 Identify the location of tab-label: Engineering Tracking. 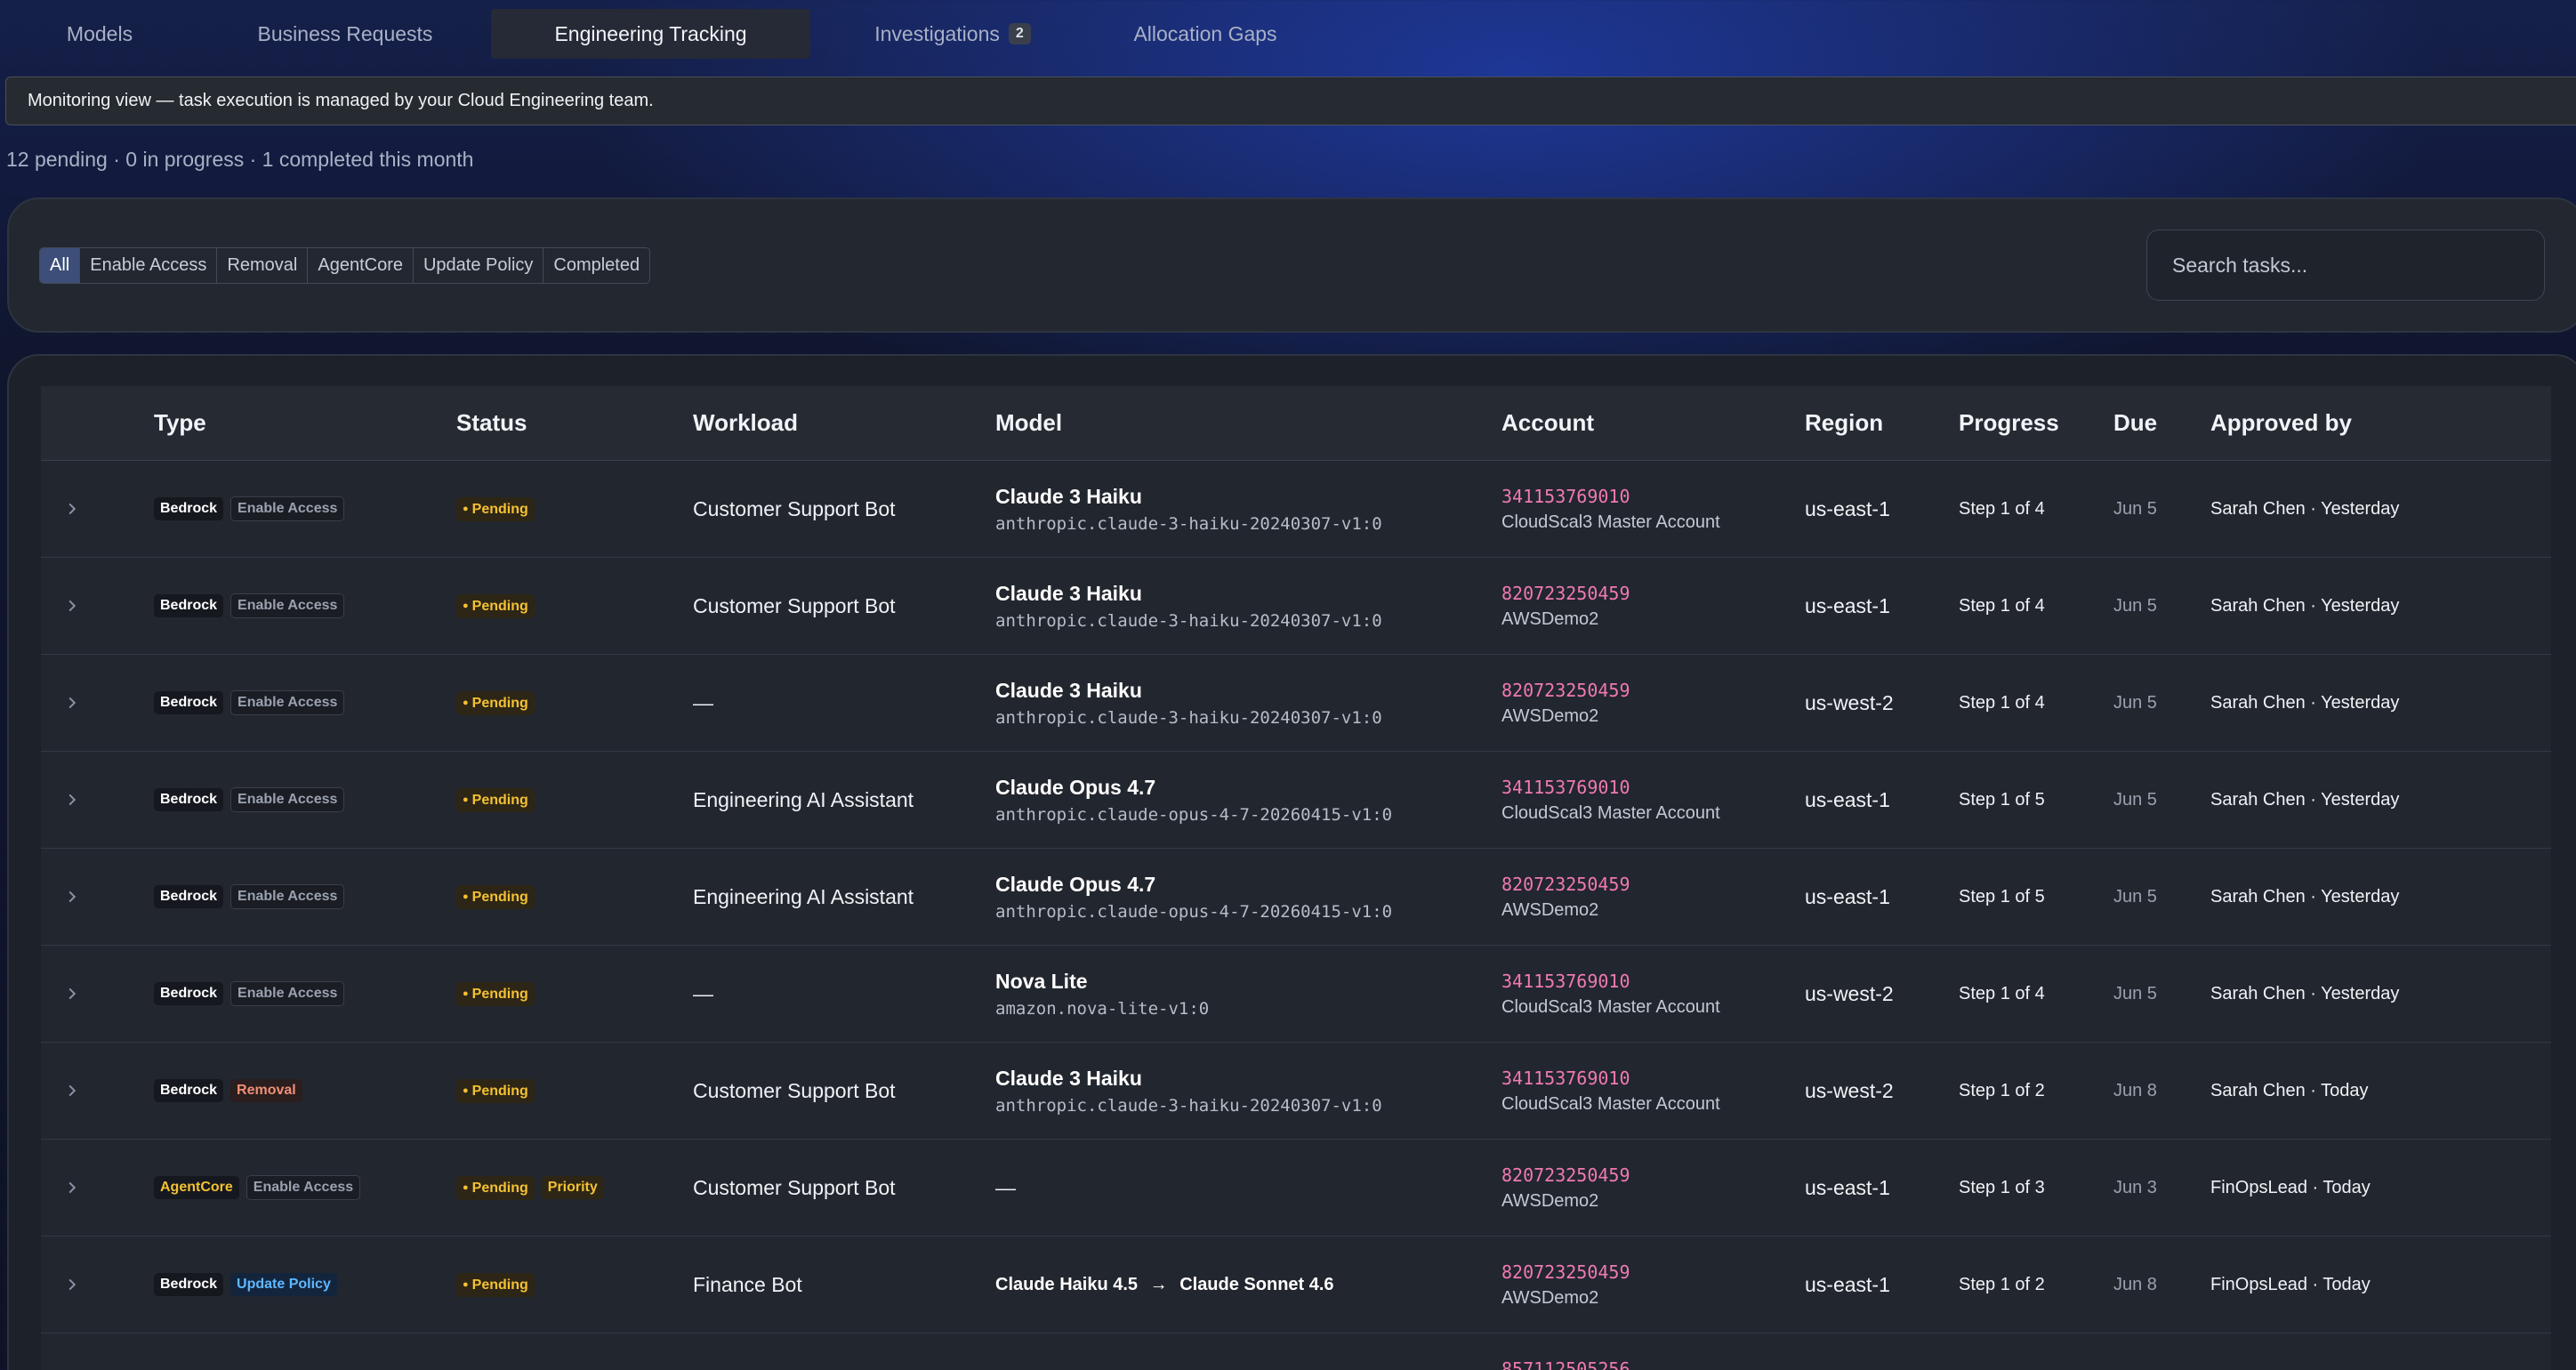
(650, 33).